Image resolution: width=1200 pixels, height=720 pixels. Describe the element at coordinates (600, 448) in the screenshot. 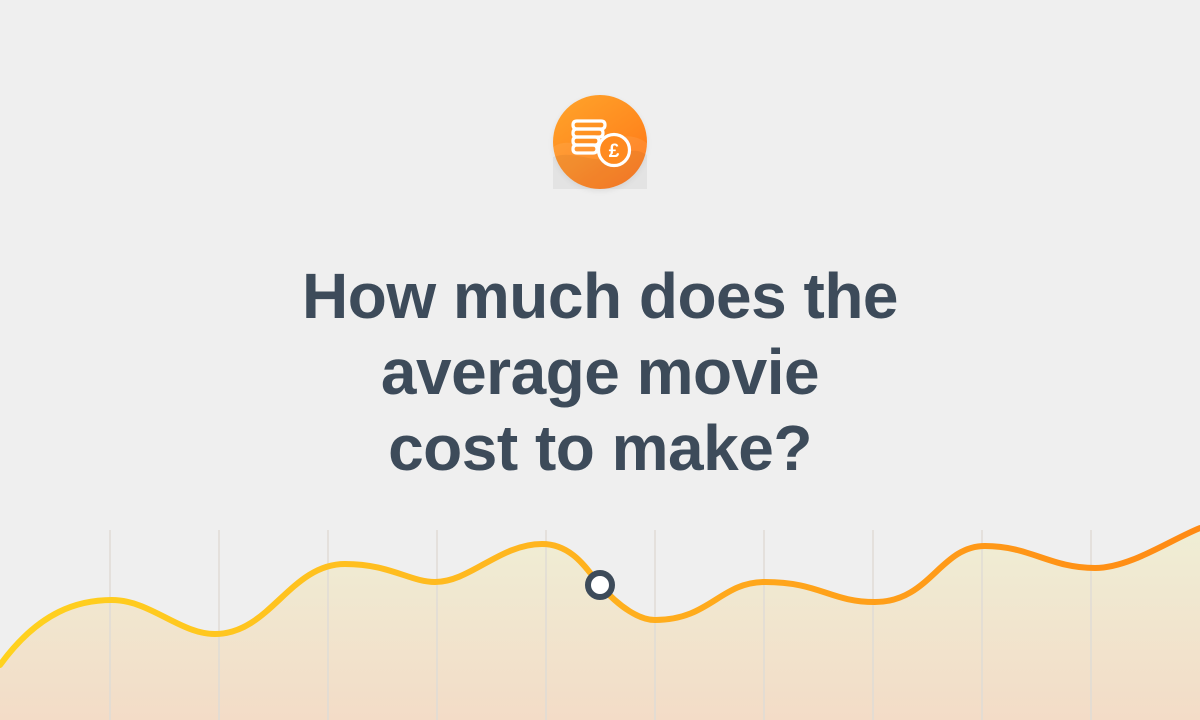

I see `title-line-3: cost to make?` at that location.